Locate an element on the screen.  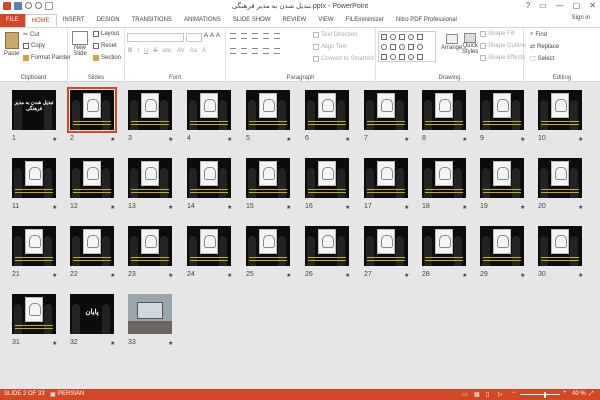
align-left-icon is located at coordinates (233, 51).